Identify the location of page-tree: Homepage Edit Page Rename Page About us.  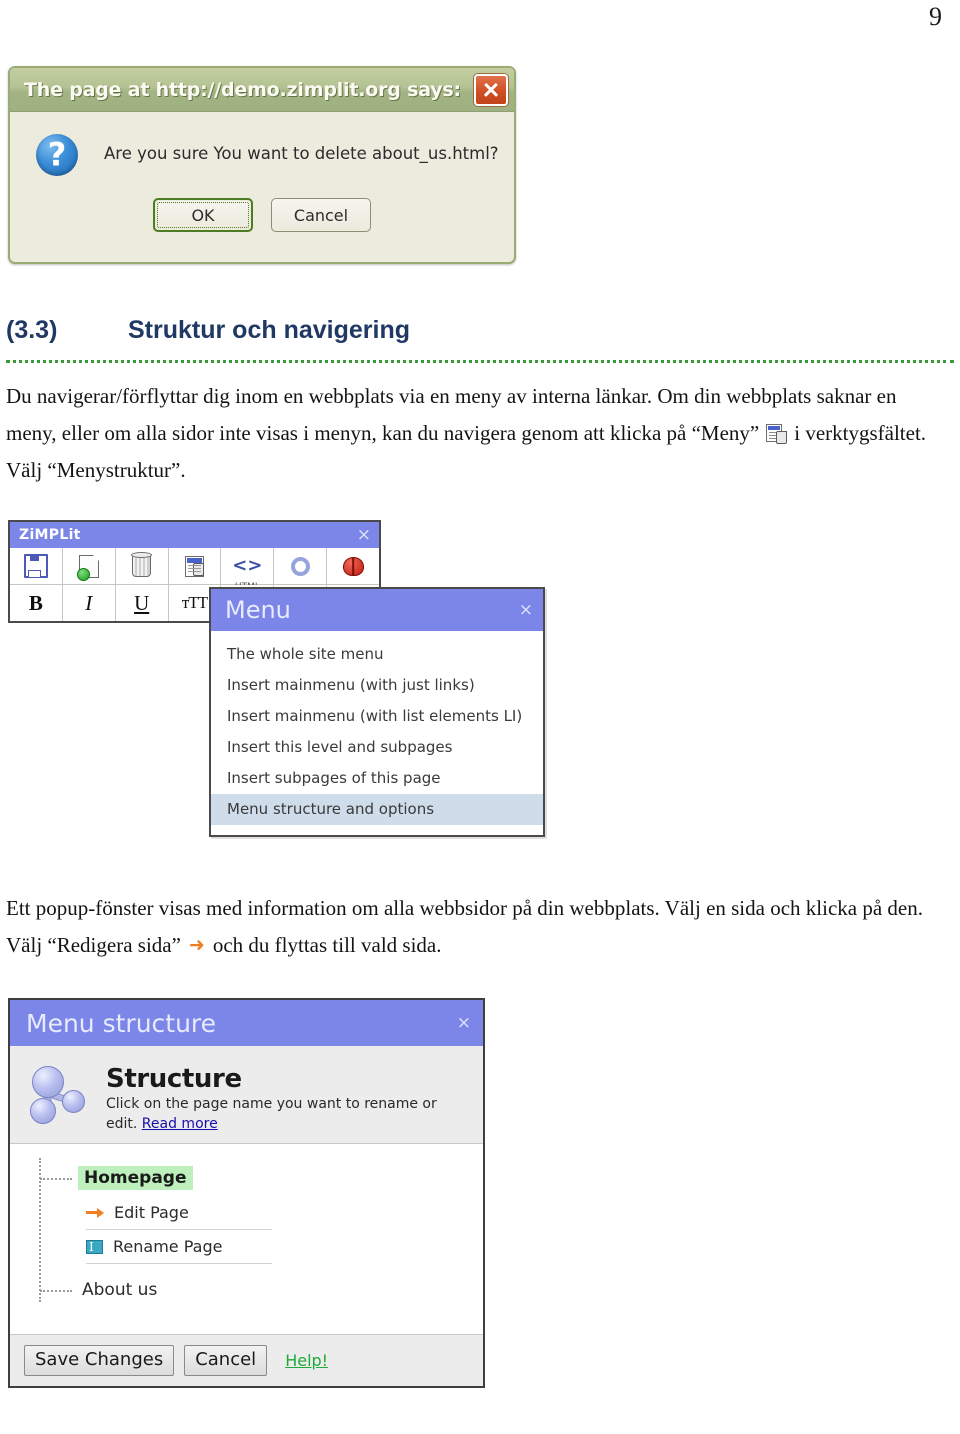
(246, 1239).